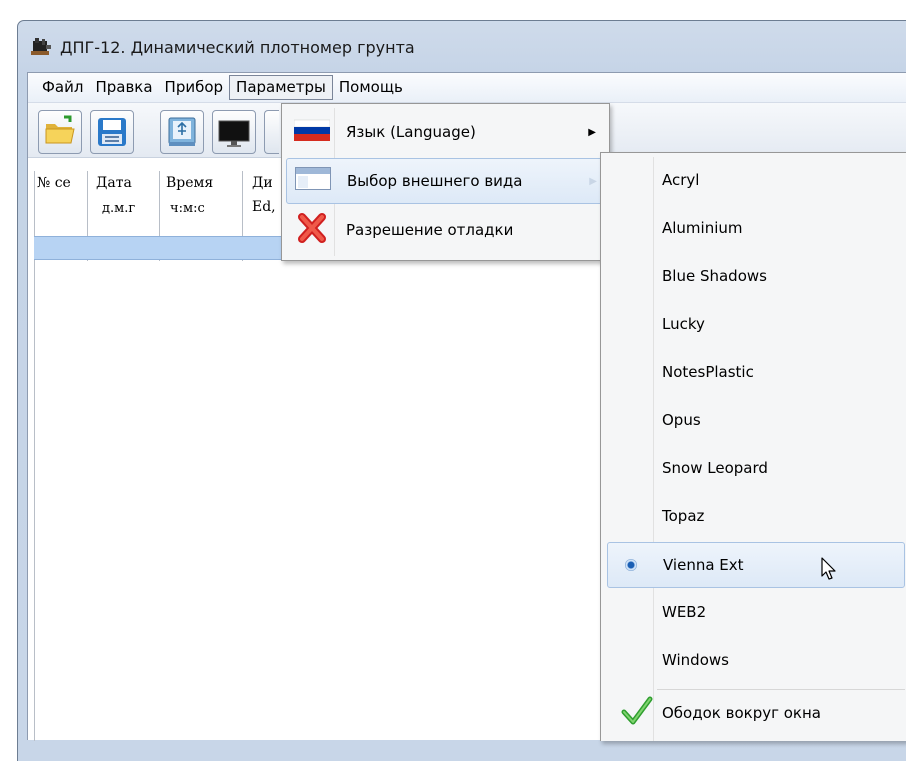 Image resolution: width=906 pixels, height=761 pixels. Describe the element at coordinates (312, 230) in the screenshot. I see `red-cross-icon` at that location.